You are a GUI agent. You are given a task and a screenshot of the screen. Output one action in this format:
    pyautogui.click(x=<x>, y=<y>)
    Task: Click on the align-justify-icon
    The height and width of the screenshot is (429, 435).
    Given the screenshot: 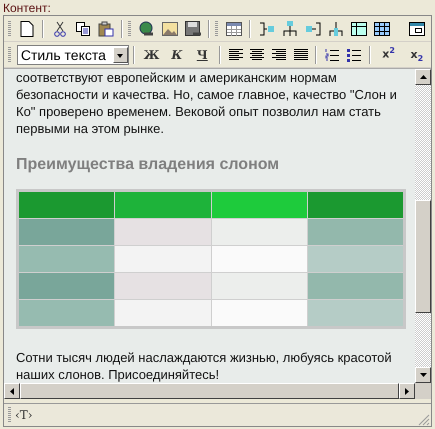 What is the action you would take?
    pyautogui.click(x=301, y=54)
    